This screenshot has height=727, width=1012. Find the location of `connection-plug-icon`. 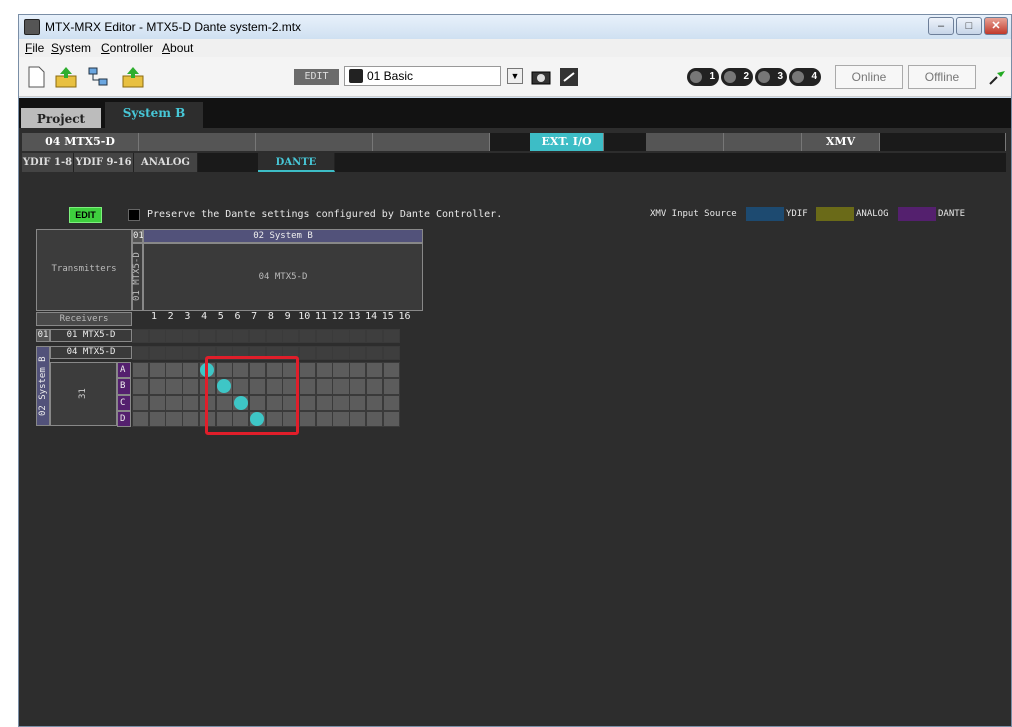

connection-plug-icon is located at coordinates (997, 77).